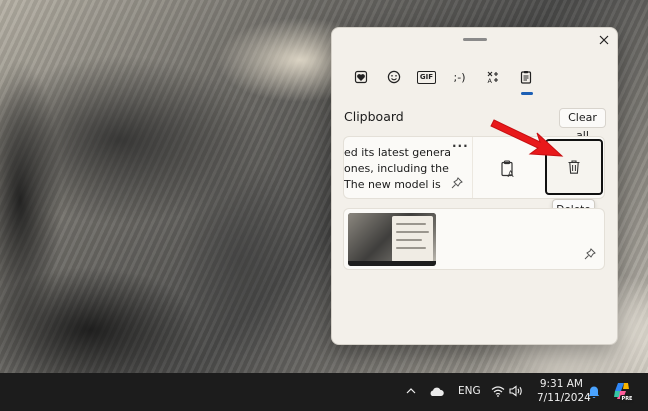 This screenshot has width=648, height=411. What do you see at coordinates (574, 167) in the screenshot?
I see `trash-icon` at bounding box center [574, 167].